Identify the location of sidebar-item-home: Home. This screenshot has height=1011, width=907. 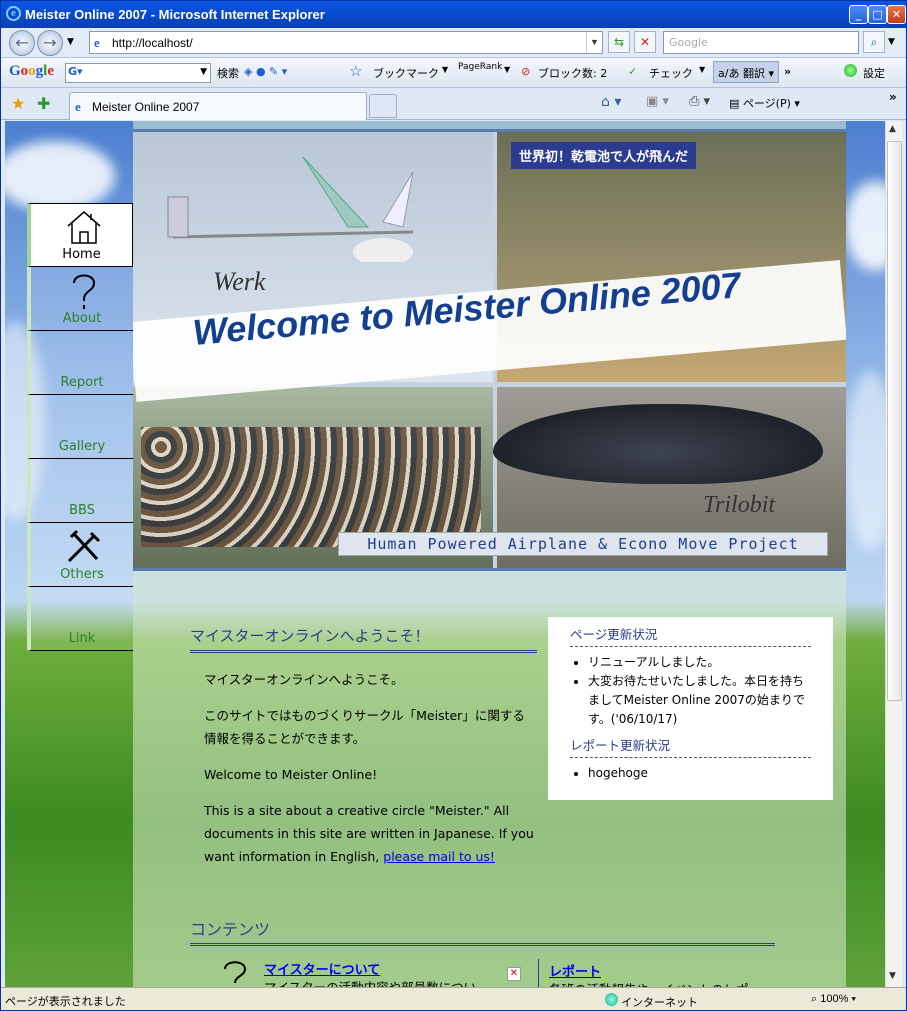
(80, 235).